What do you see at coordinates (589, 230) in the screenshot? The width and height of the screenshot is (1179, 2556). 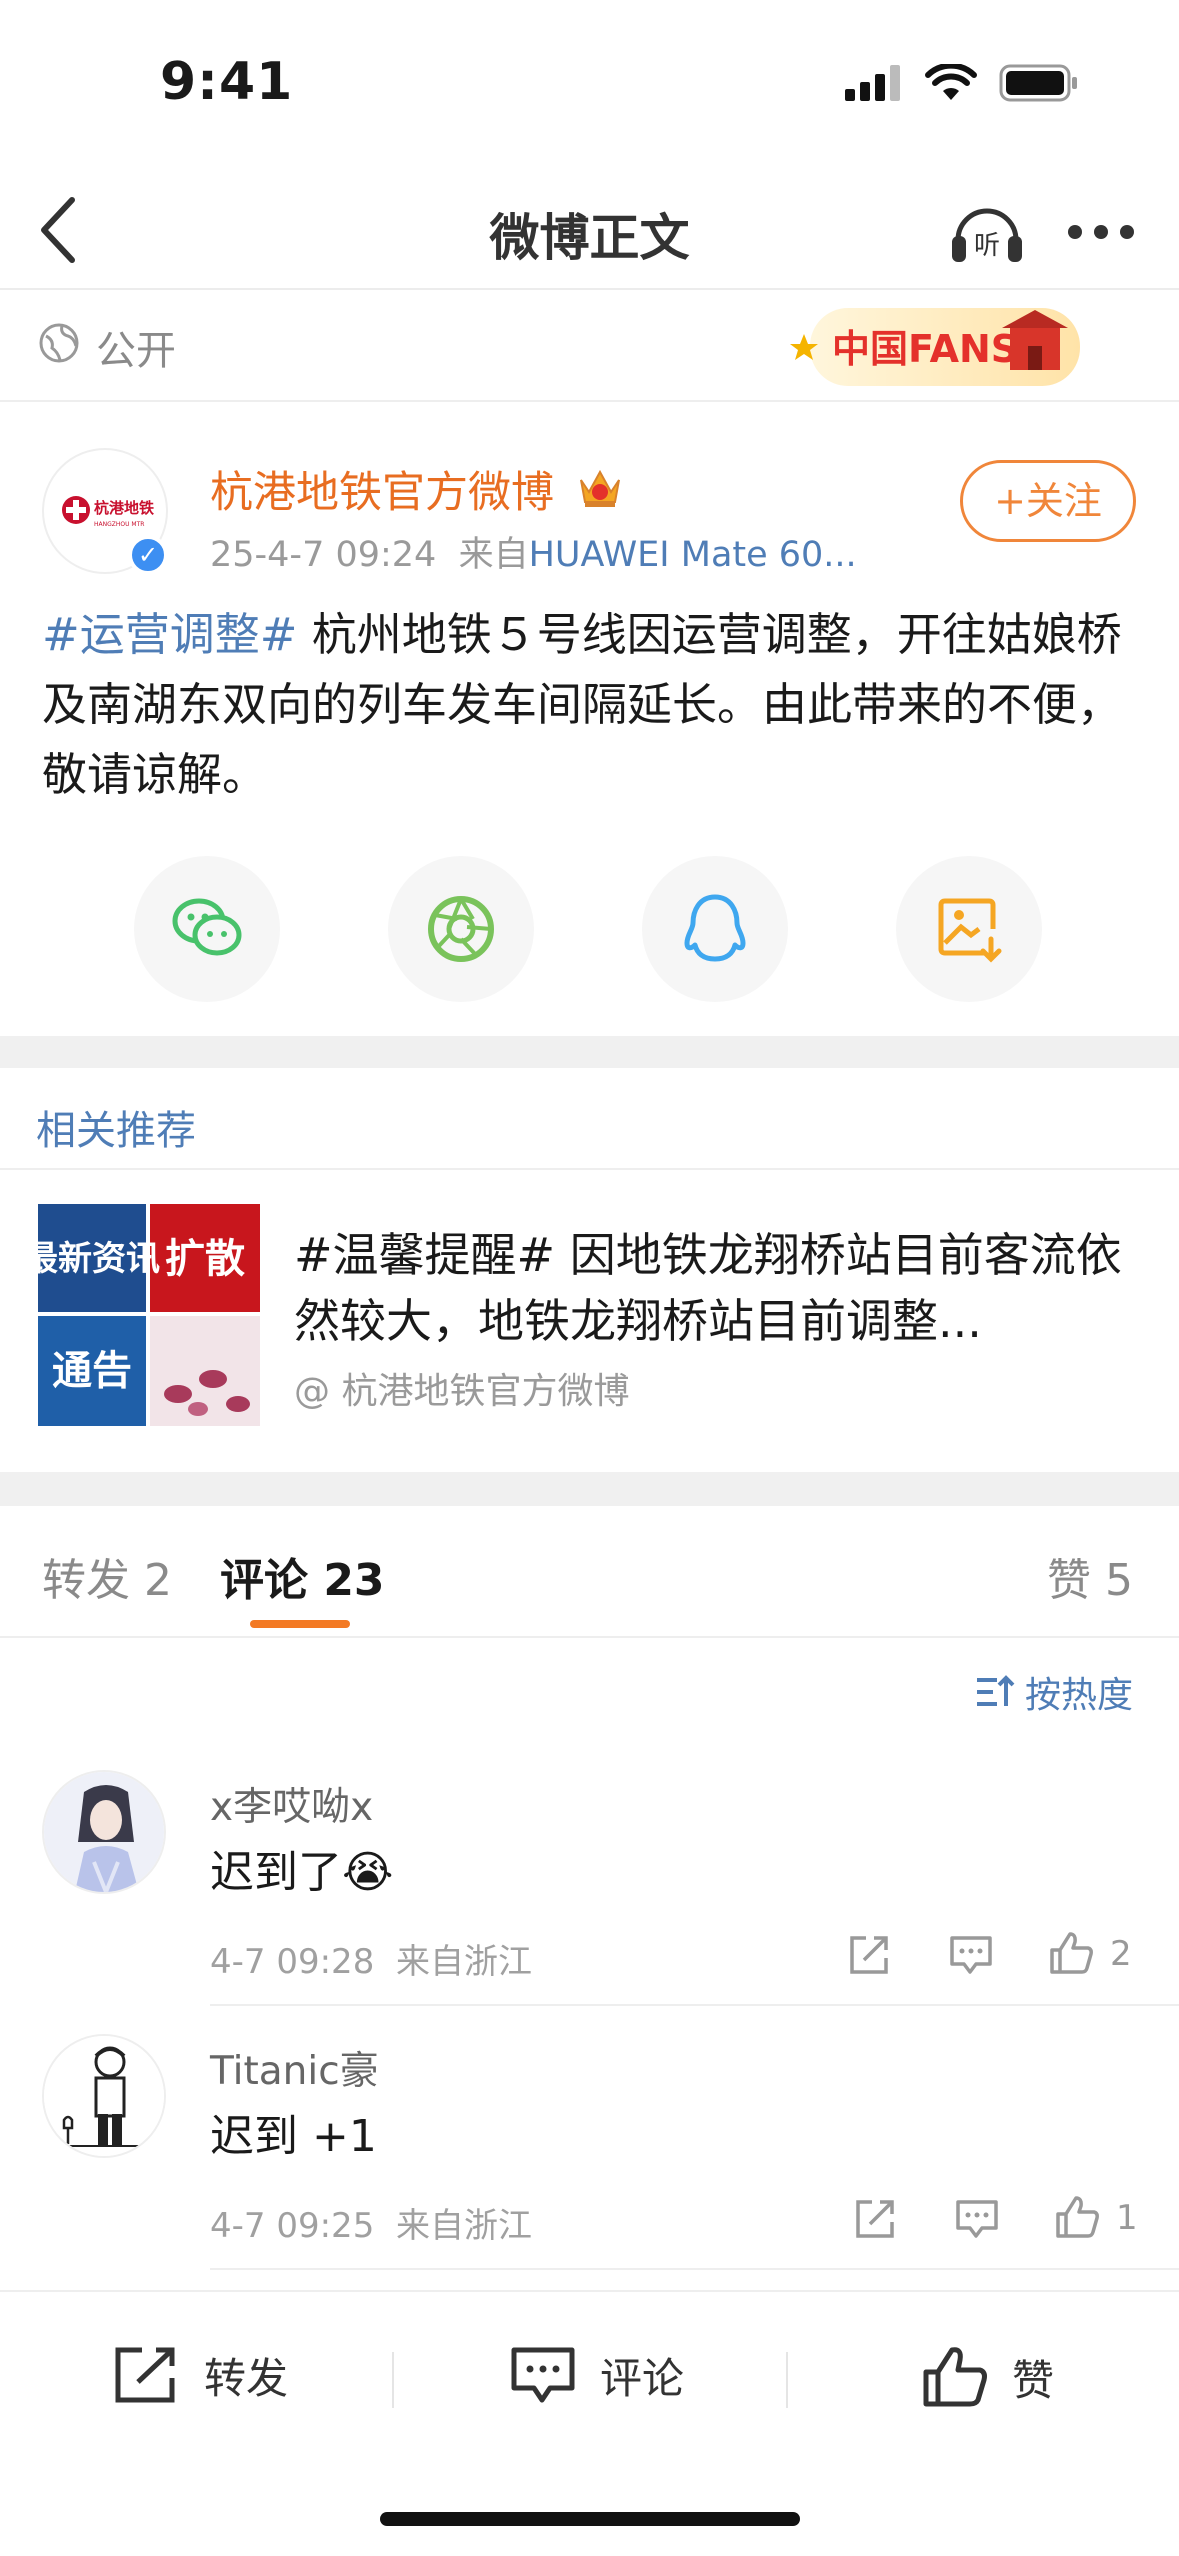 I see `nav-bar: 微博正文 听` at bounding box center [589, 230].